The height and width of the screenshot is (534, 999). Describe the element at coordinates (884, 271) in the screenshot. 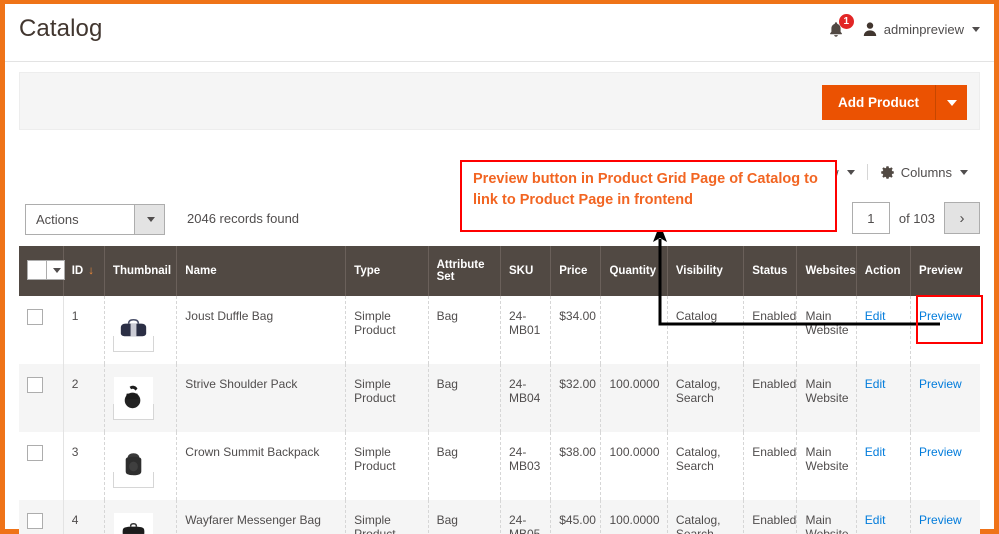

I see `column-header-action: Action` at that location.